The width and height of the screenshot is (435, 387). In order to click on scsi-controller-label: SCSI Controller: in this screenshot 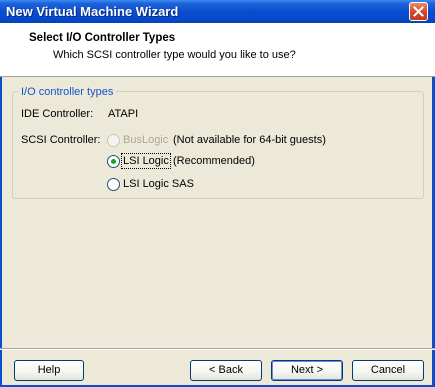, I will do `click(61, 140)`.